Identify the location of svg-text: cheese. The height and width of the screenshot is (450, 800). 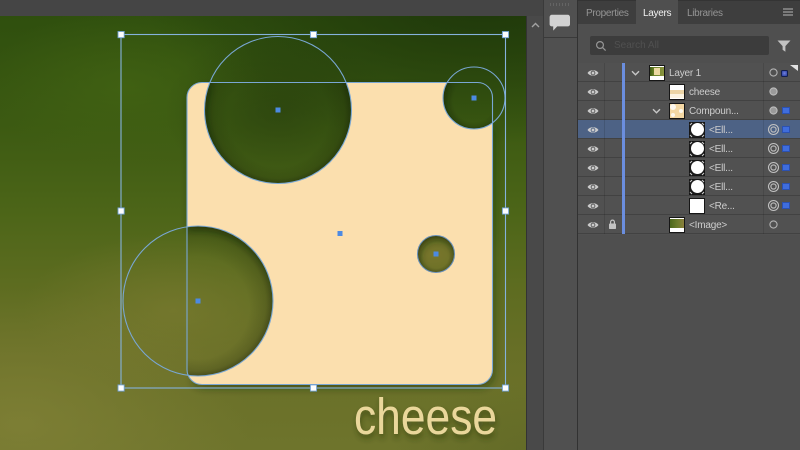
(425, 417).